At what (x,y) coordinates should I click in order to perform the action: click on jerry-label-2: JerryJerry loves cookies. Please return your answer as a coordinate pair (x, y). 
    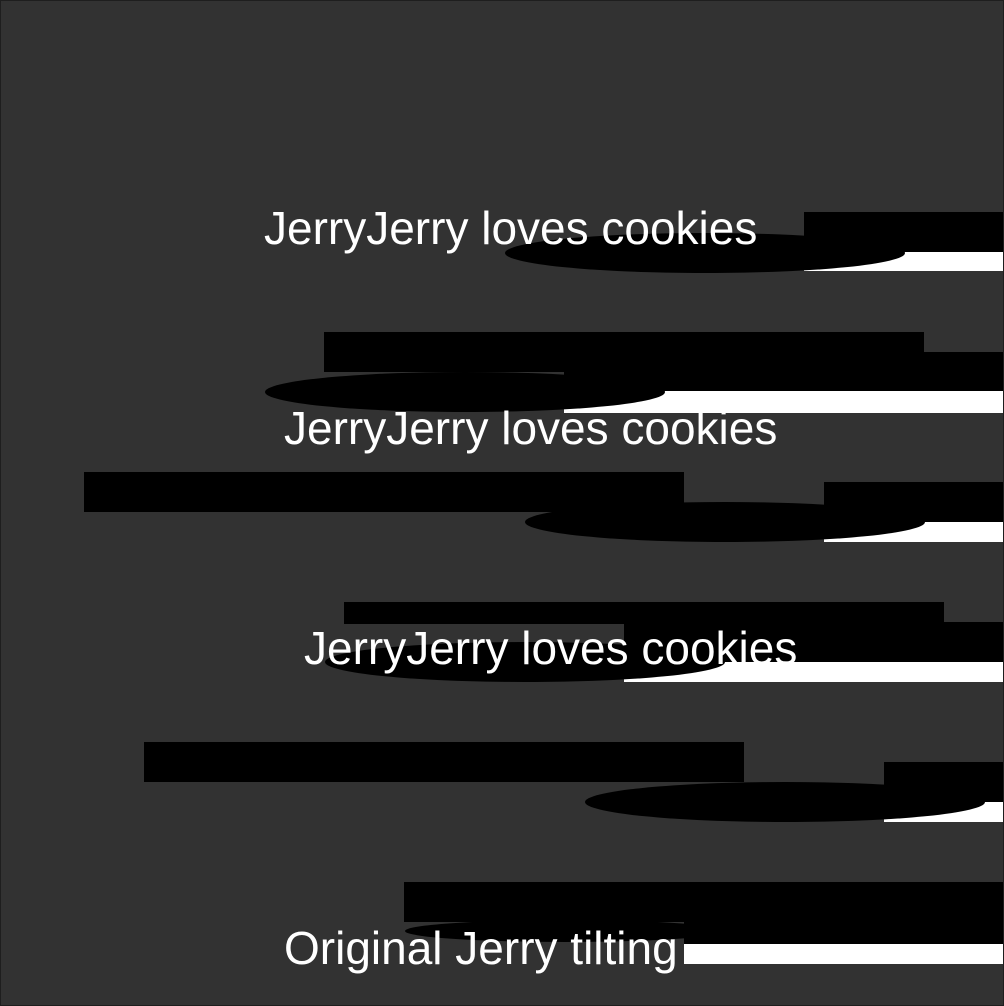
    Looking at the image, I should click on (531, 428).